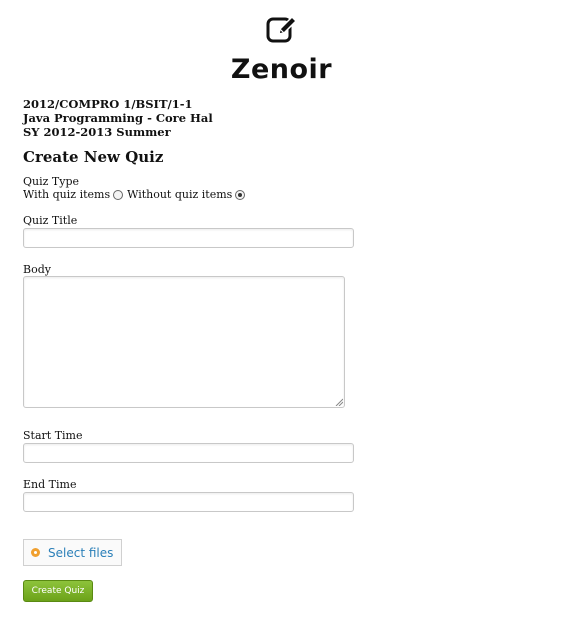 This screenshot has height=629, width=563. I want to click on page-title: Create New Quiz, so click(93, 157).